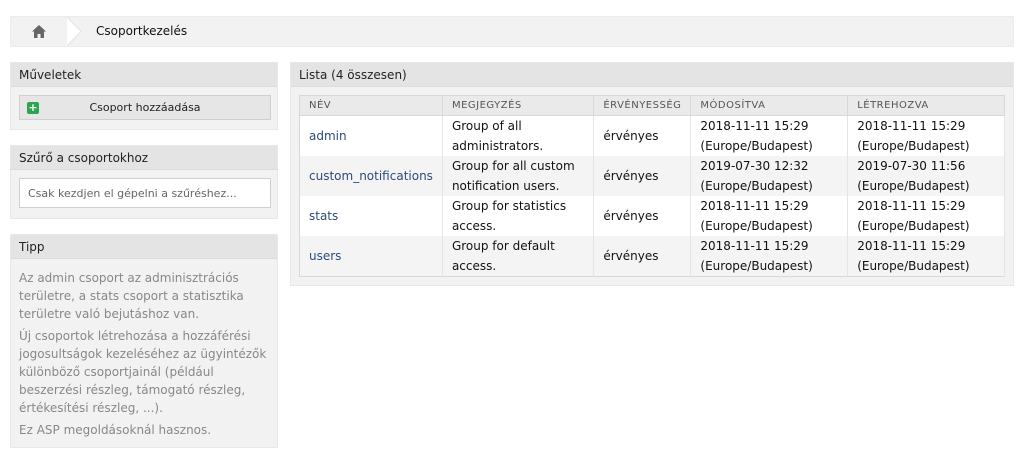 The width and height of the screenshot is (1025, 470). I want to click on filter-input, so click(145, 193).